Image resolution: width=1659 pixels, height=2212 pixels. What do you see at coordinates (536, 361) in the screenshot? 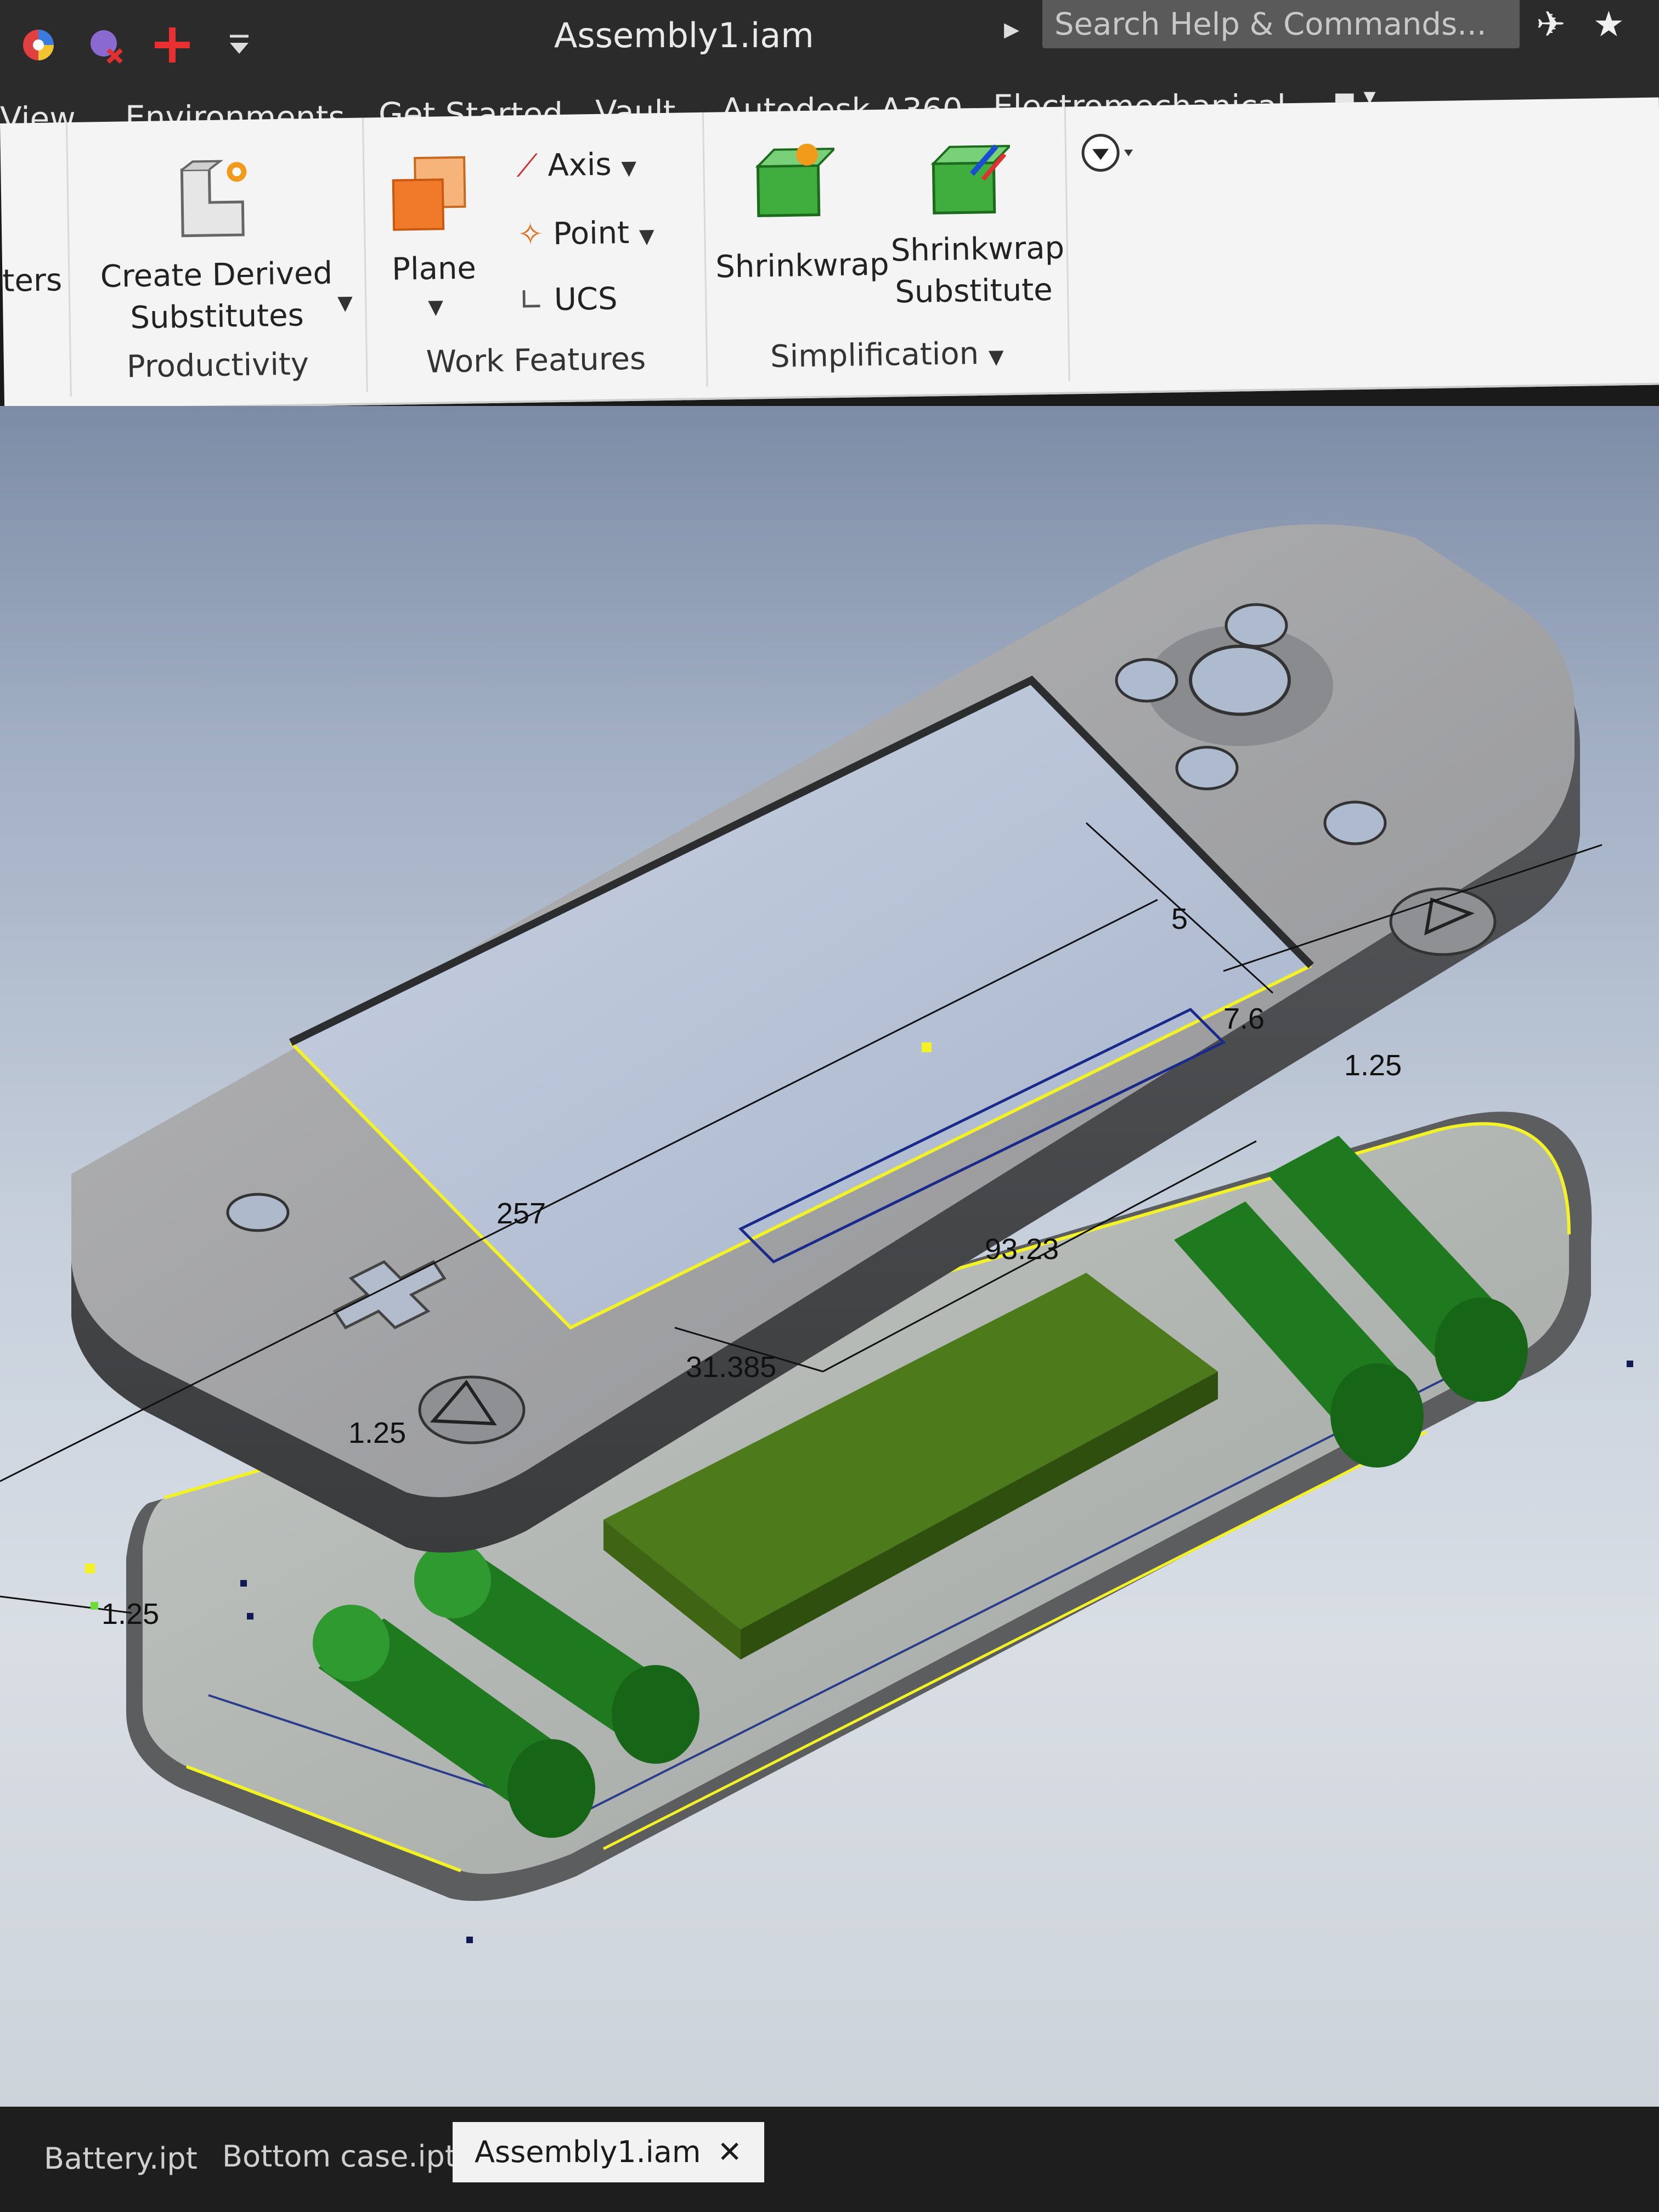
I see `panel-title-work-features: Work Features` at bounding box center [536, 361].